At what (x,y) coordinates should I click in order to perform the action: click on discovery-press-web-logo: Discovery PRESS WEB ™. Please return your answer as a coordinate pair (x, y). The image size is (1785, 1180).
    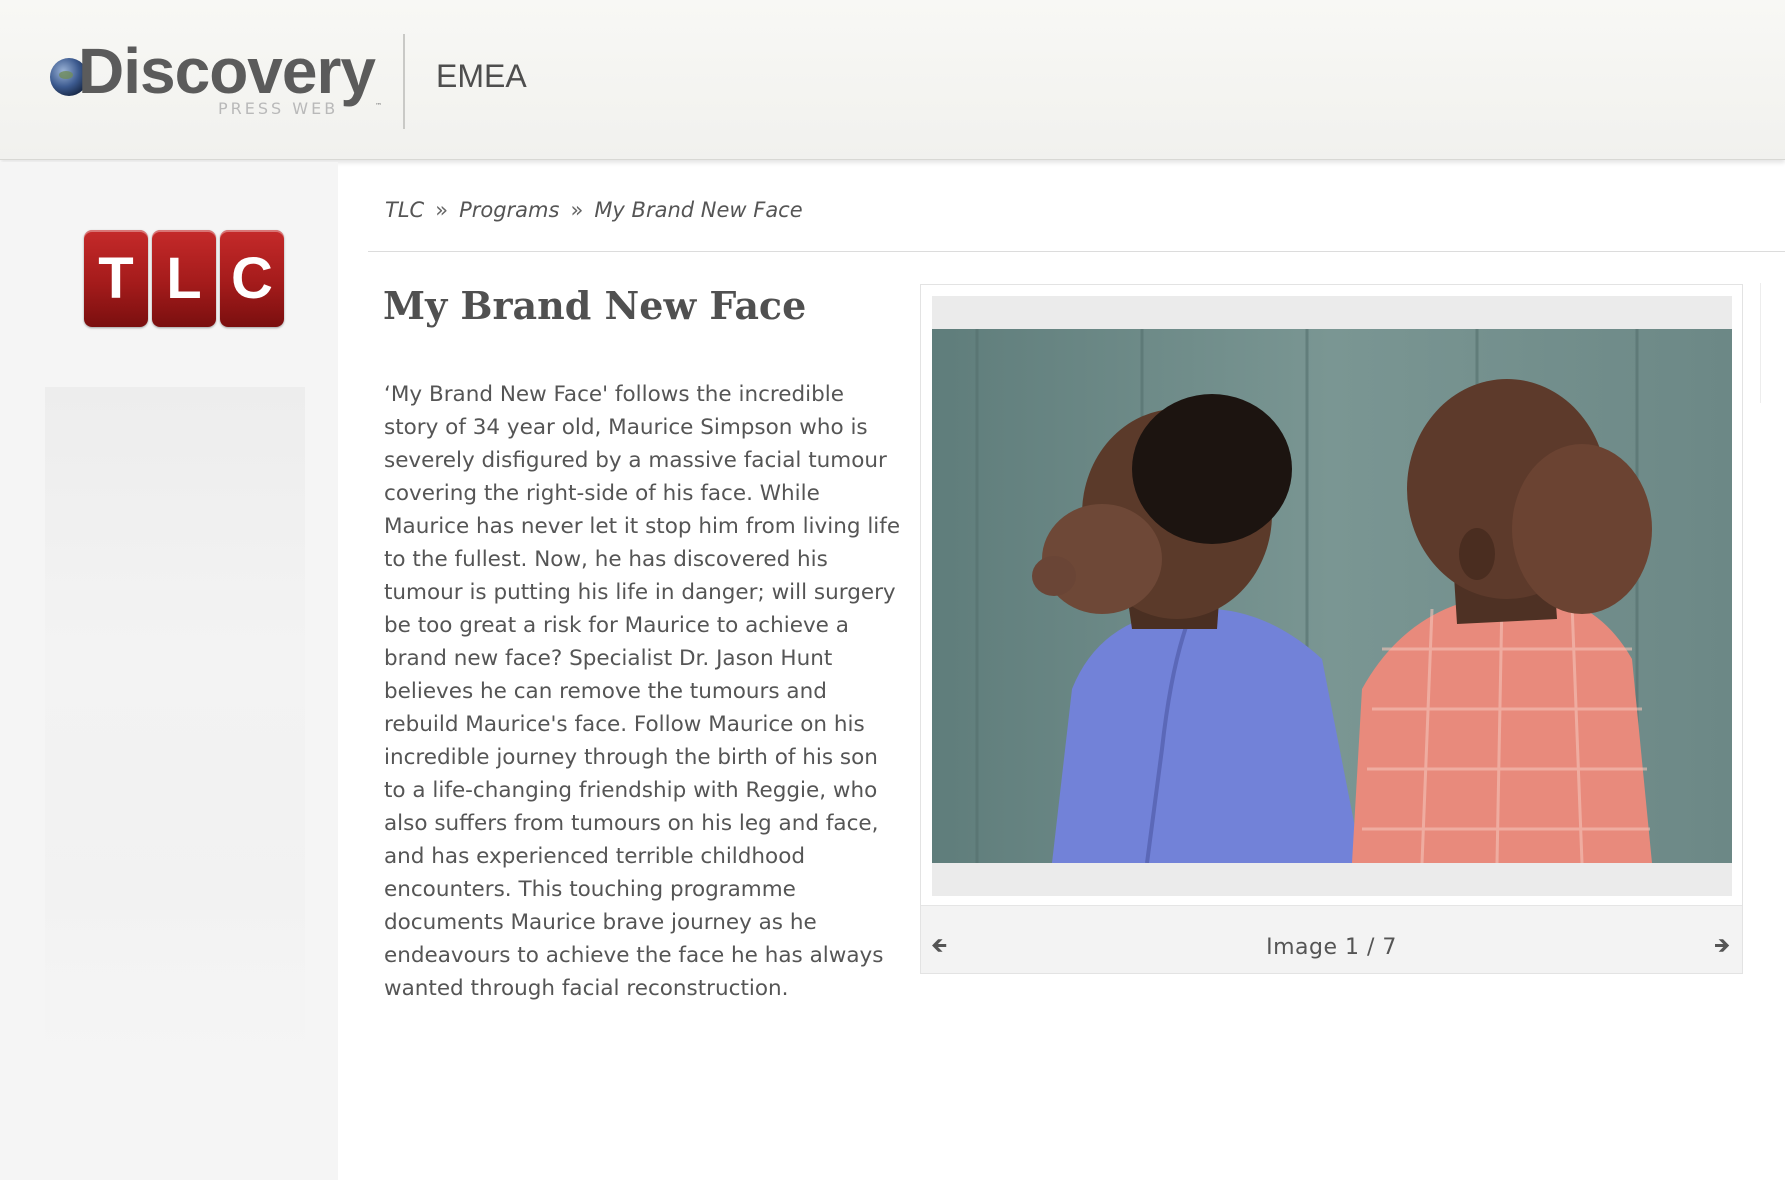
    Looking at the image, I should click on (222, 82).